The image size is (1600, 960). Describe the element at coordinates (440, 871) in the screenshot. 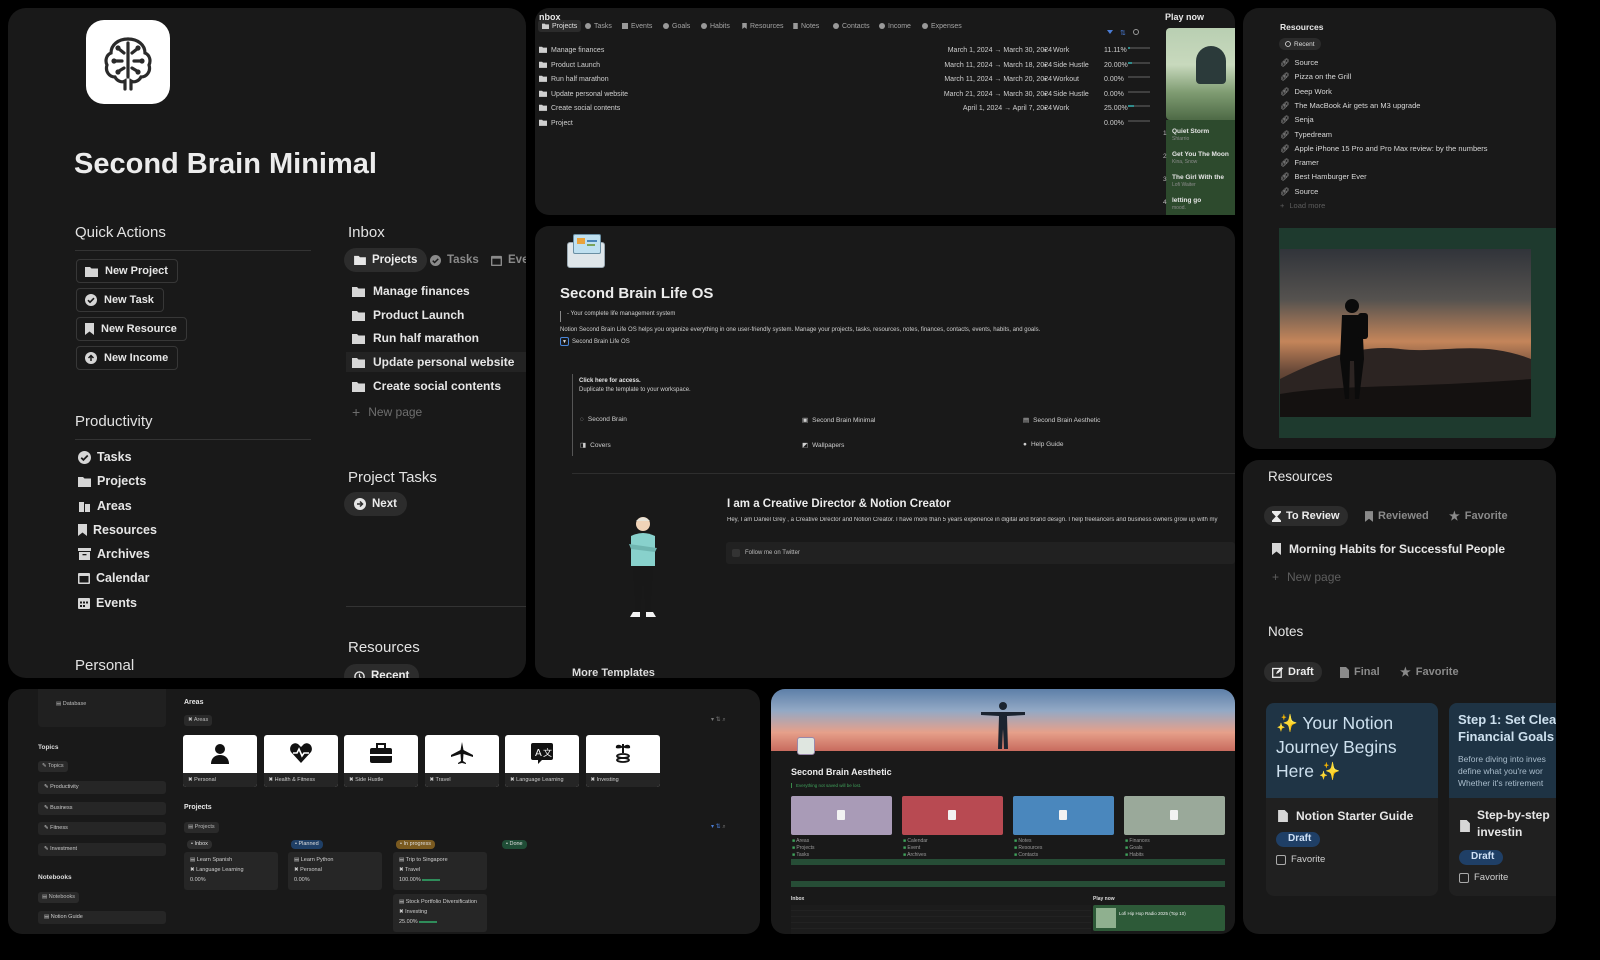

I see `project-card: ▤ Trip to Singapore ✖ Travel 100.00%` at that location.